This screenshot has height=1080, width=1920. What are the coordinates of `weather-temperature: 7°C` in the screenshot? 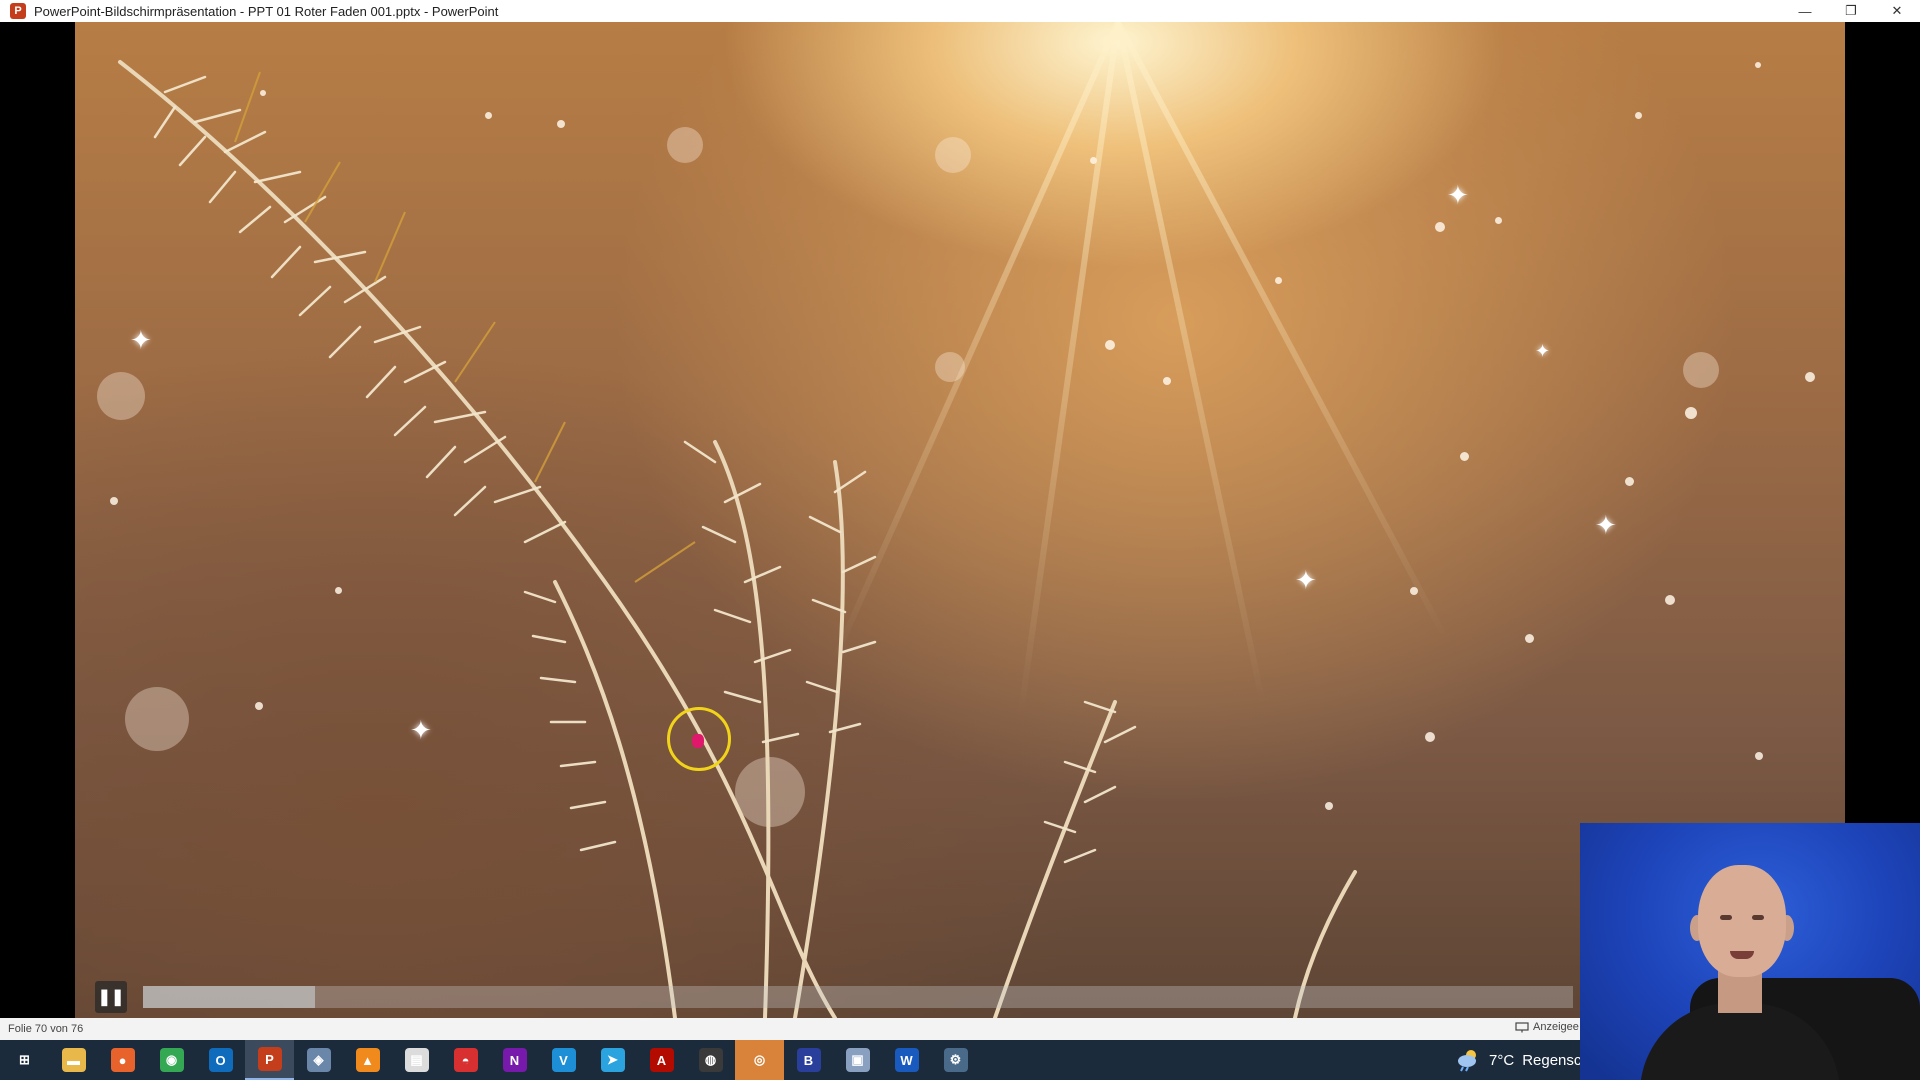 It's located at (1501, 1060).